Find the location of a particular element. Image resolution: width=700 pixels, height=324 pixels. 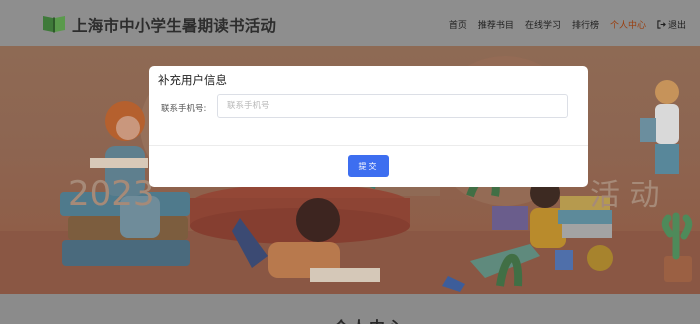

logout-icon is located at coordinates (661, 24).